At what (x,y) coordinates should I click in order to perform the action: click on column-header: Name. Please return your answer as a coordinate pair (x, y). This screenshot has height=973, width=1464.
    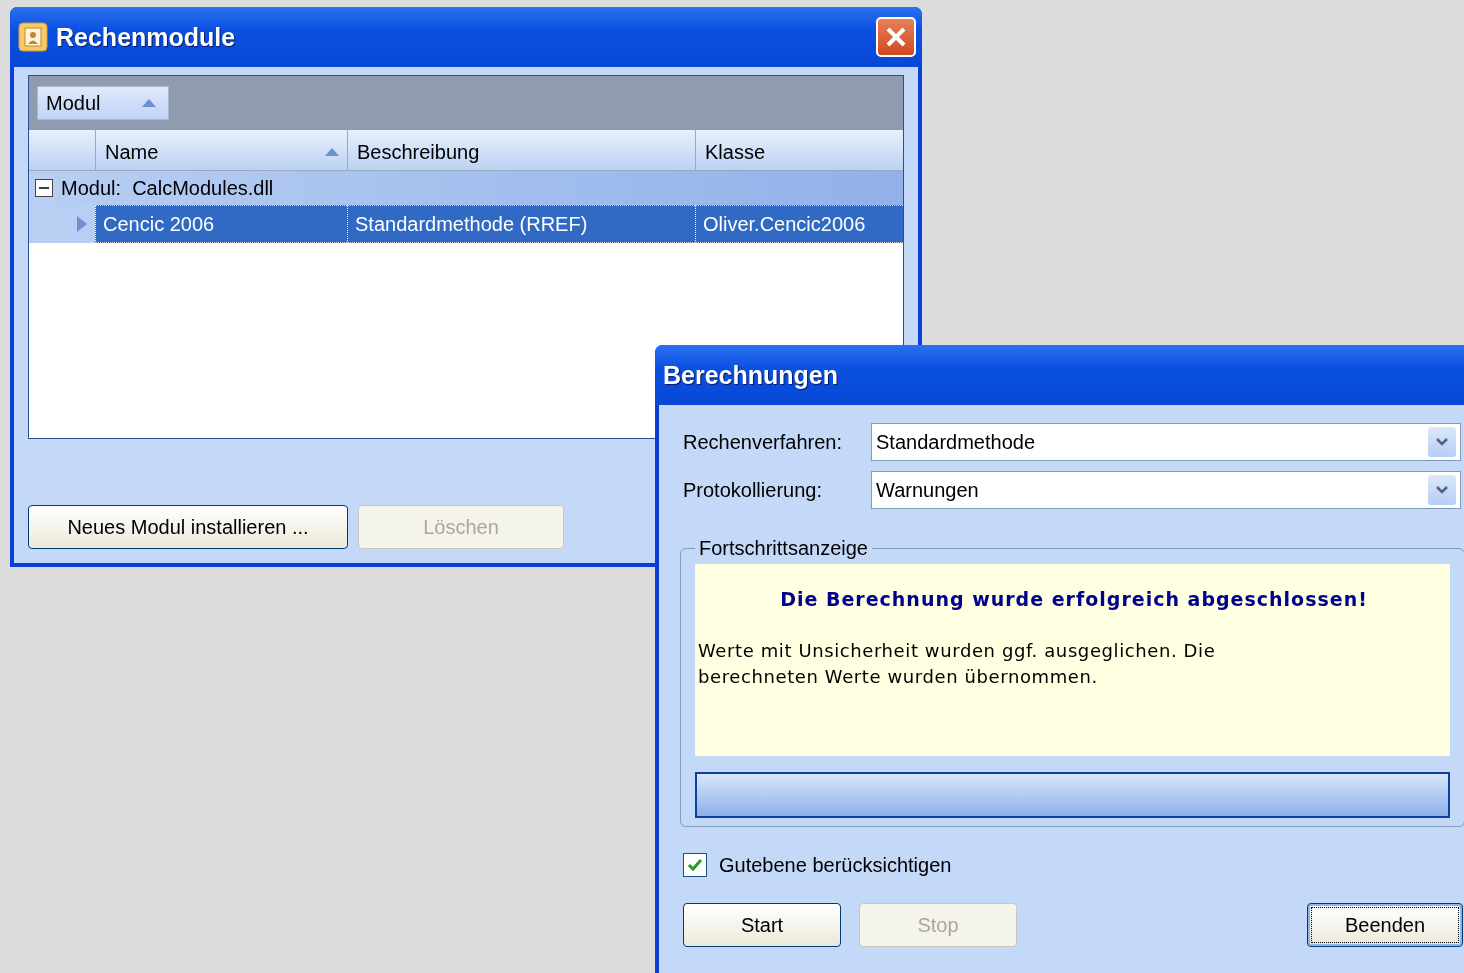
    Looking at the image, I should click on (221, 150).